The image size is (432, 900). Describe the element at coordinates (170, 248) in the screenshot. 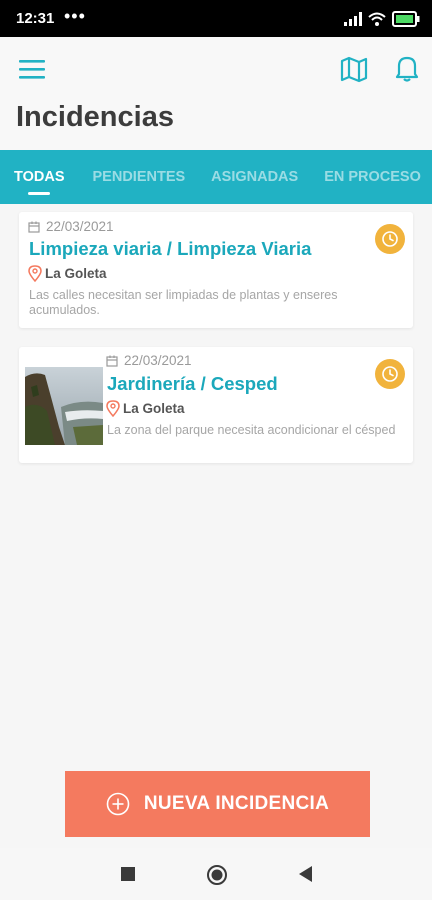

I see `incident-title: Limpieza viaria / Limpieza Viaria` at that location.